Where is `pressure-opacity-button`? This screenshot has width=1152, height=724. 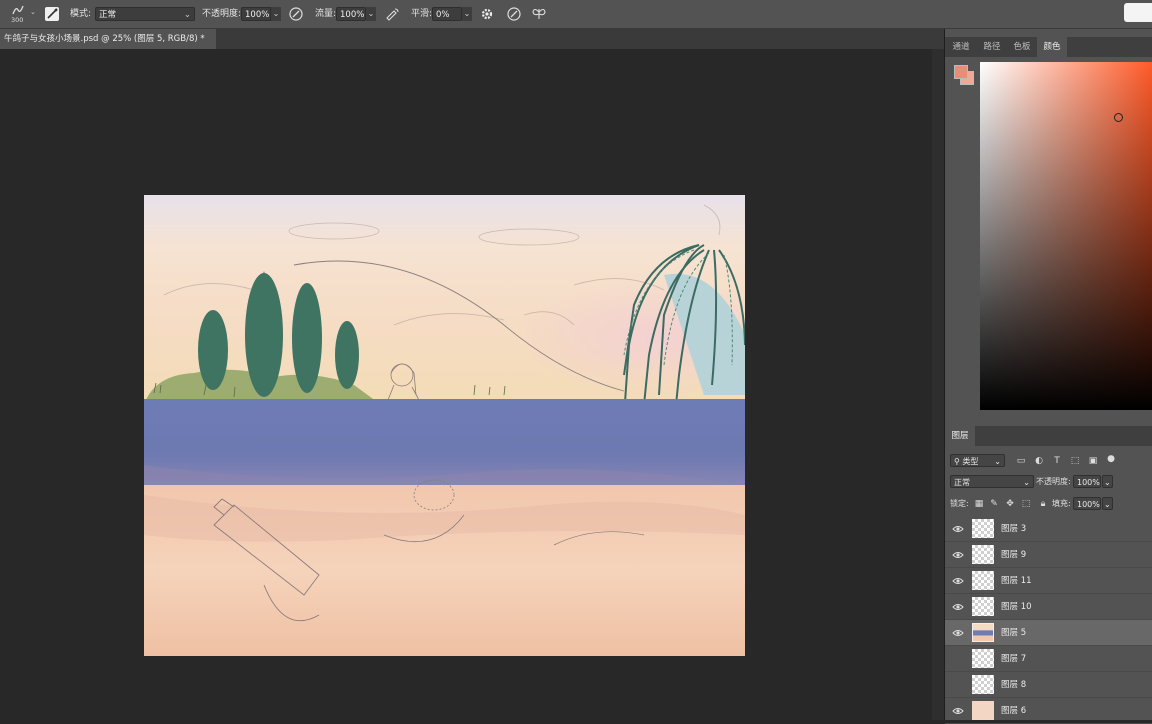
pressure-opacity-button is located at coordinates (296, 14).